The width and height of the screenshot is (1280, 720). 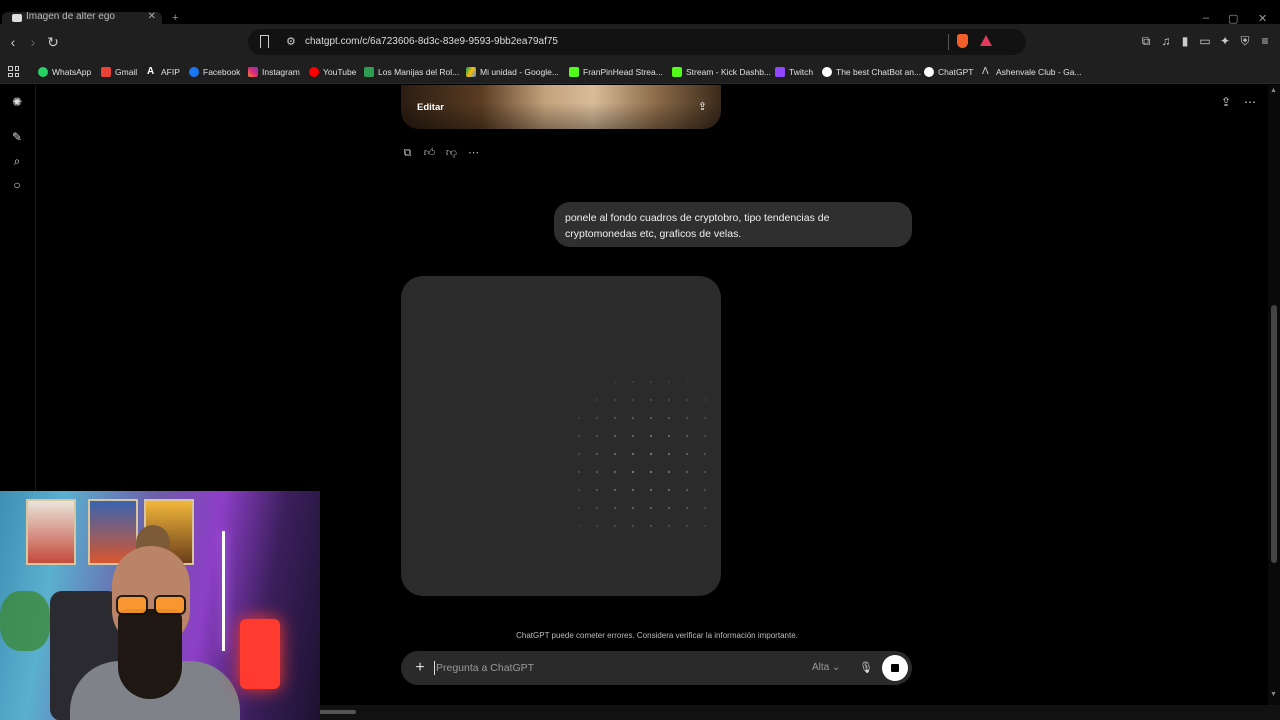 I want to click on image-shade, so click(x=561, y=107).